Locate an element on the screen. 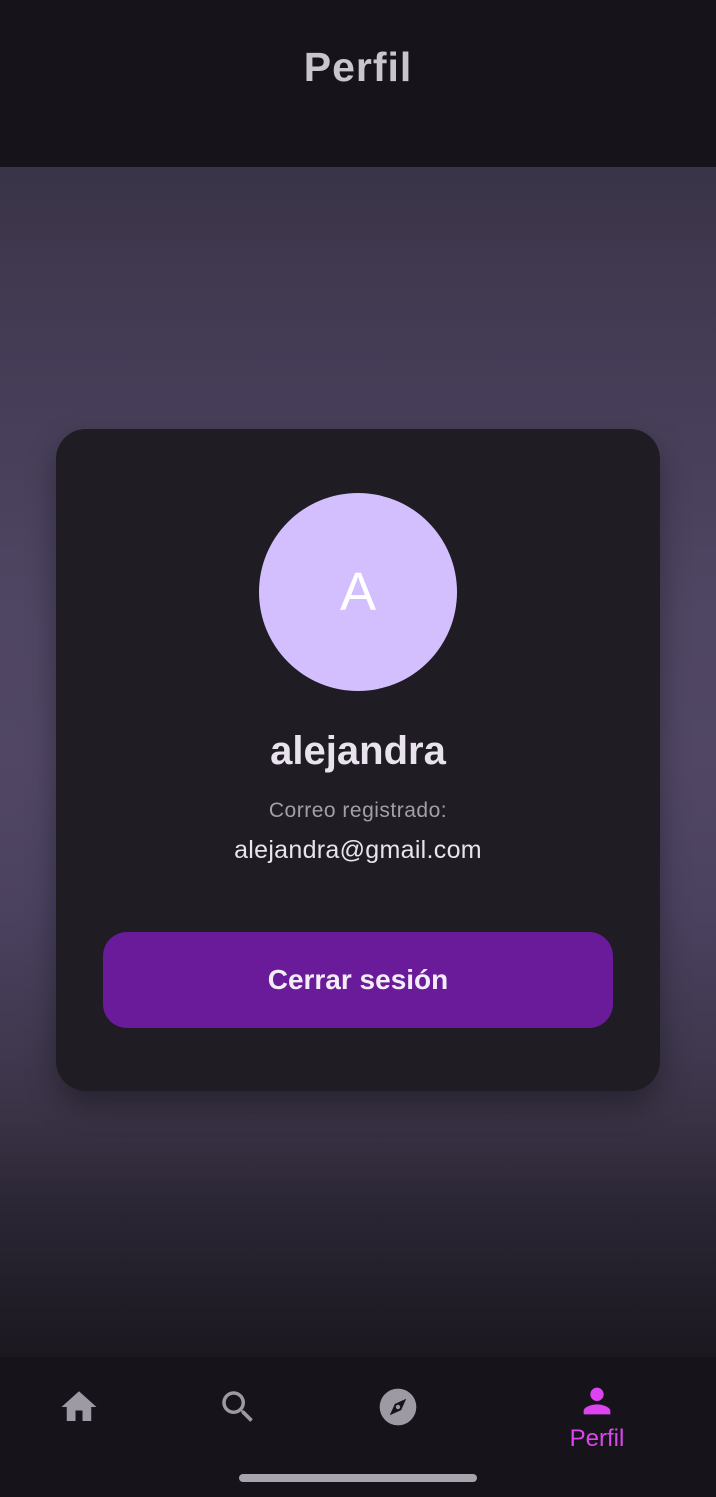  nav-item-search is located at coordinates (238, 1407).